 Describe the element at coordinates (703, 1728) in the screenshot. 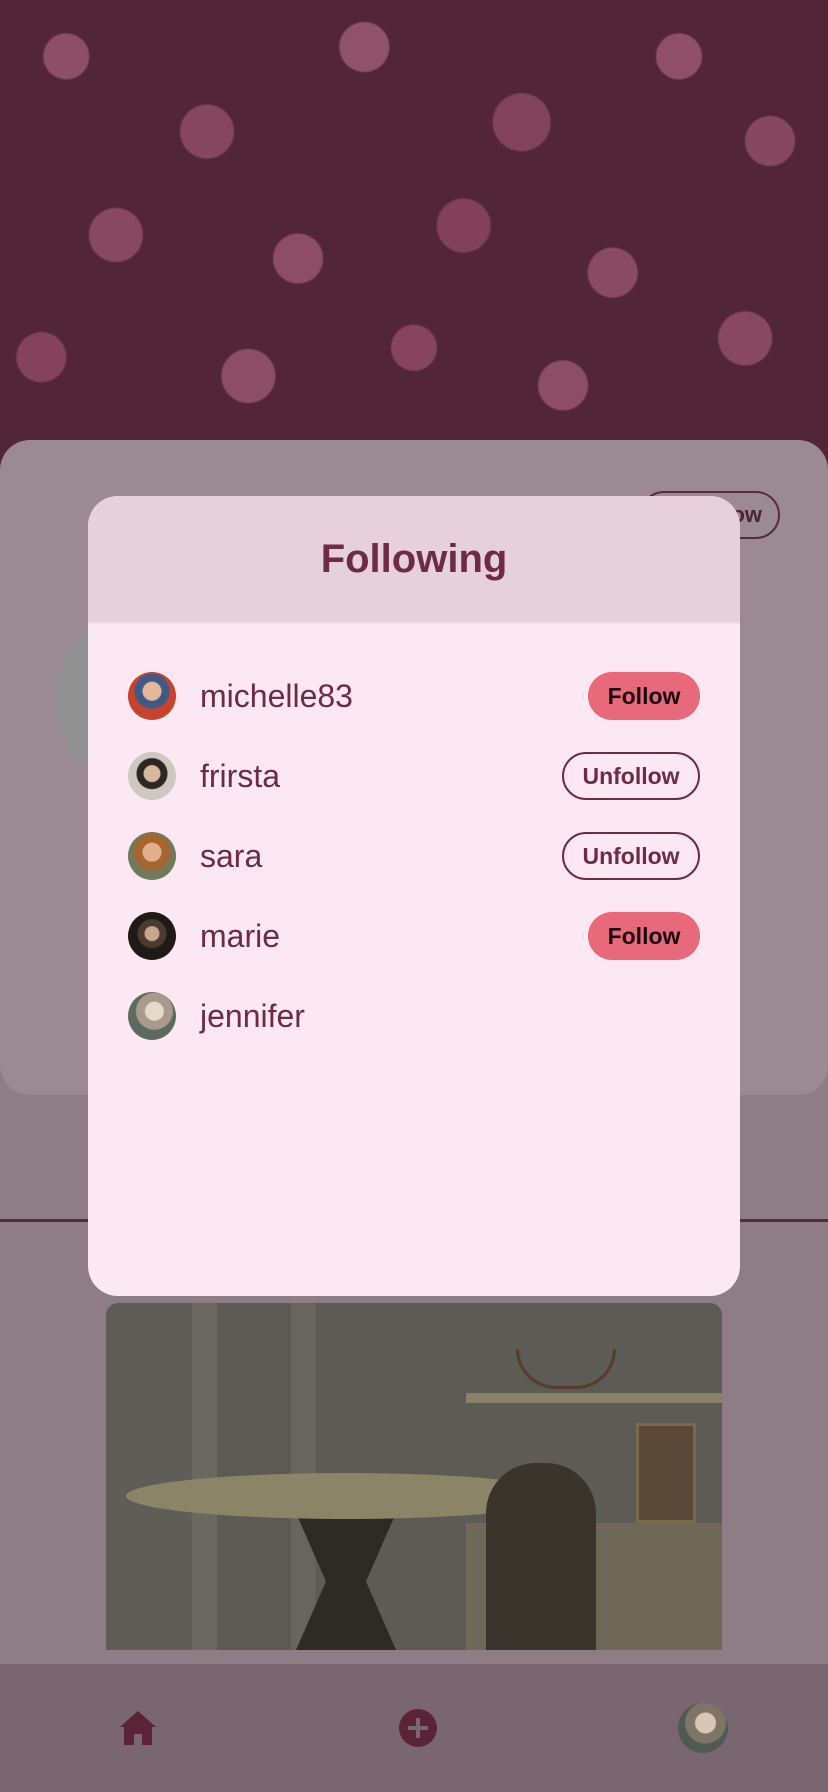

I see `profile-avatar` at that location.